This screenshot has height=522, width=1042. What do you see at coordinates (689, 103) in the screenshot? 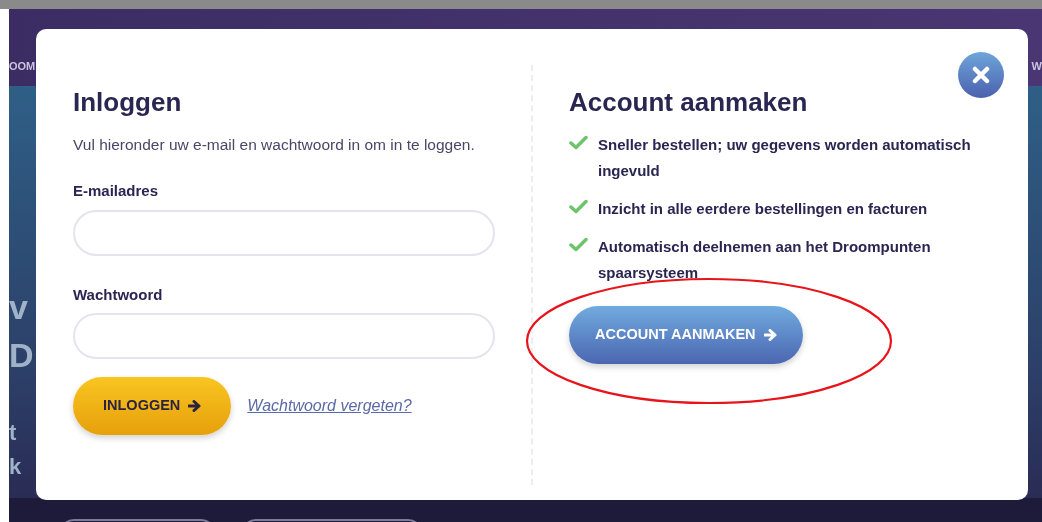
I see `section-title: Account aanmaken` at bounding box center [689, 103].